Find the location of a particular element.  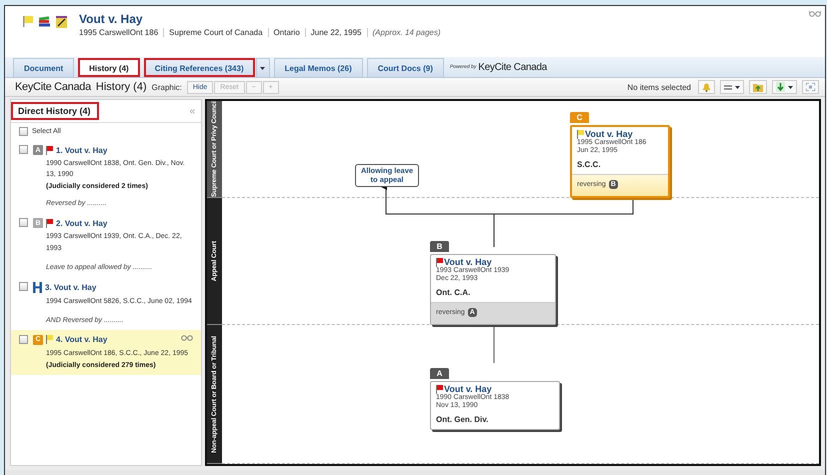

list-menu-button is located at coordinates (732, 87).